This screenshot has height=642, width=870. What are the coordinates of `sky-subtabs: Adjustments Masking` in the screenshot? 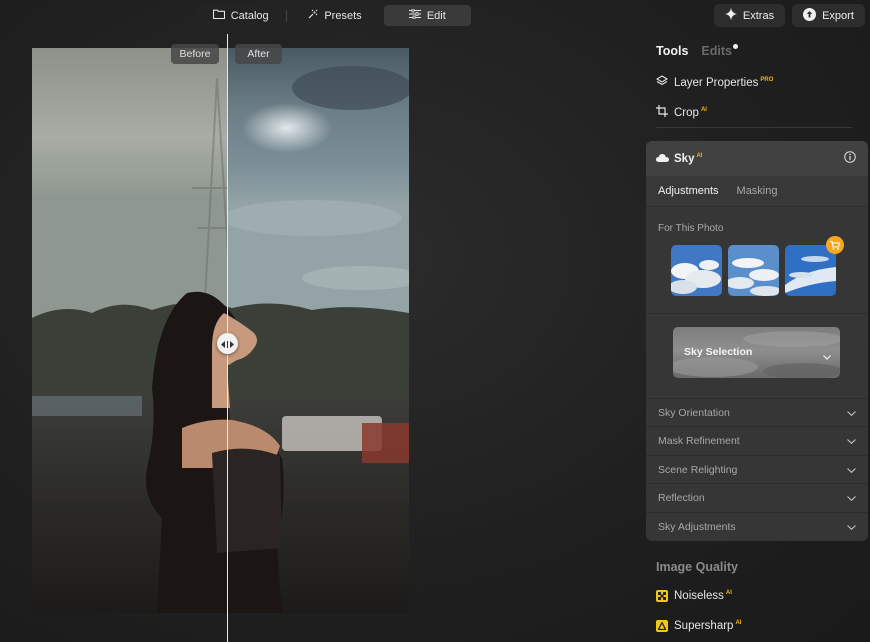 It's located at (757, 191).